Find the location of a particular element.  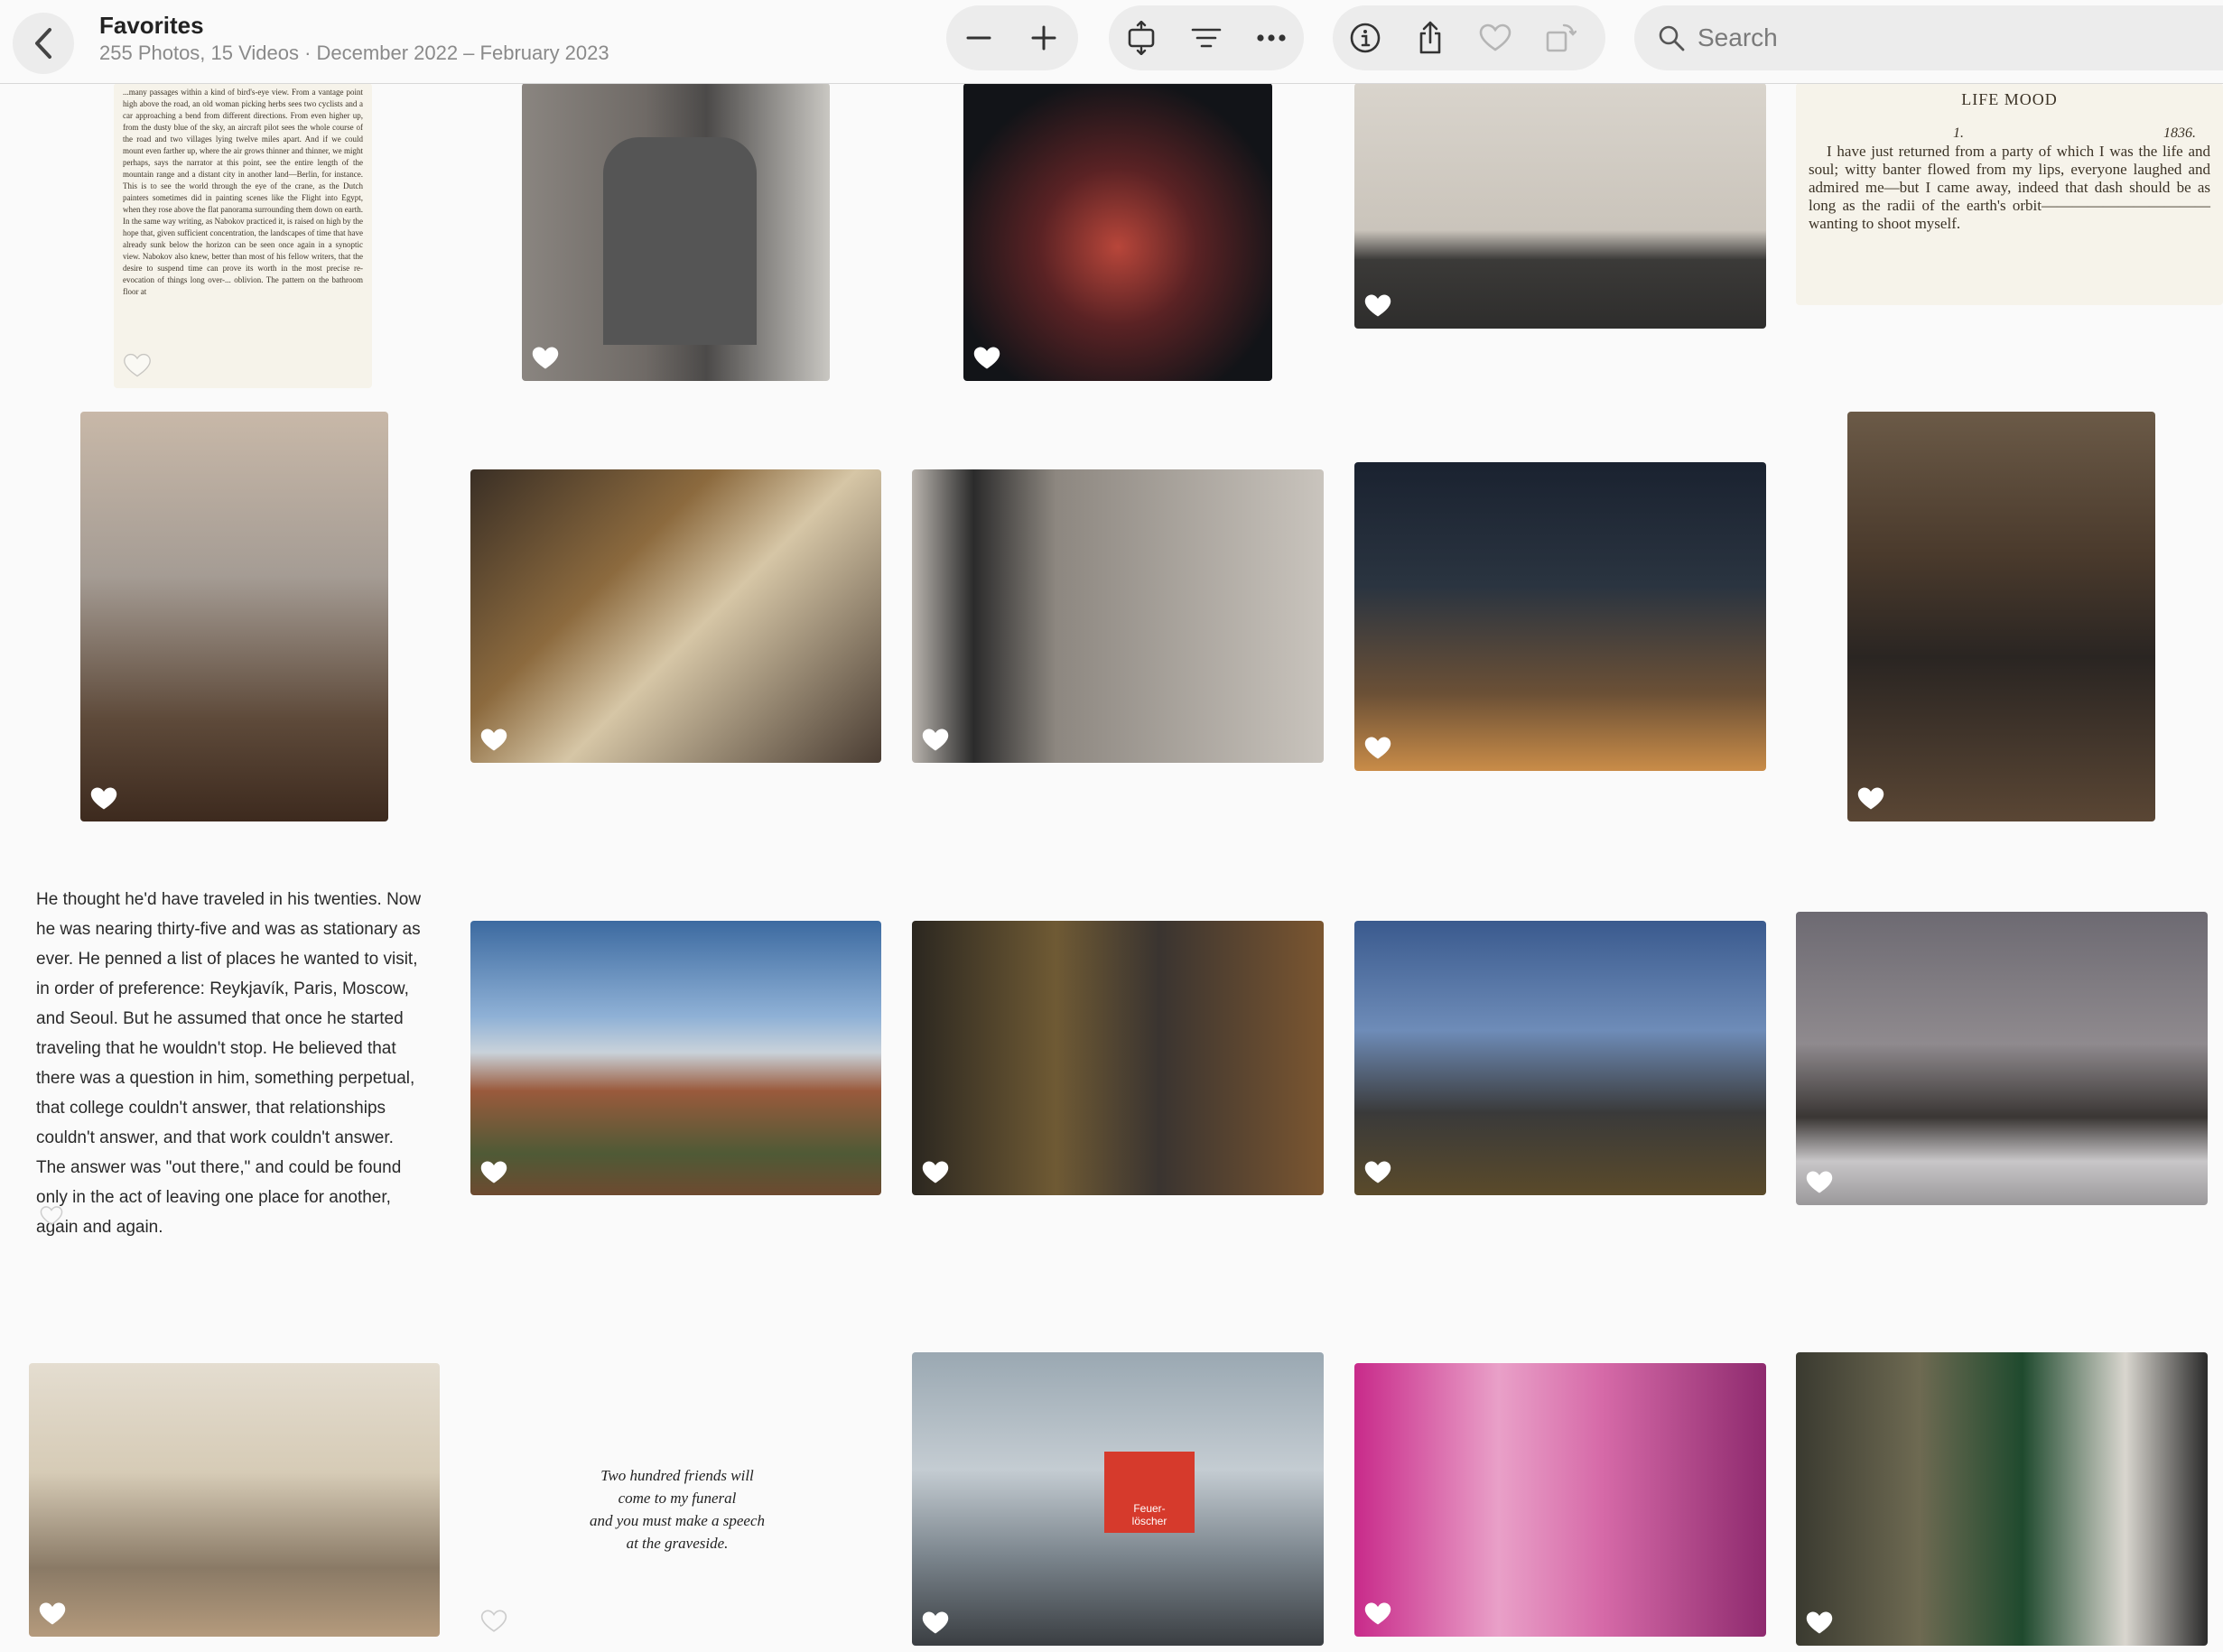

photo-woman-rooftop-night is located at coordinates (1117, 232).